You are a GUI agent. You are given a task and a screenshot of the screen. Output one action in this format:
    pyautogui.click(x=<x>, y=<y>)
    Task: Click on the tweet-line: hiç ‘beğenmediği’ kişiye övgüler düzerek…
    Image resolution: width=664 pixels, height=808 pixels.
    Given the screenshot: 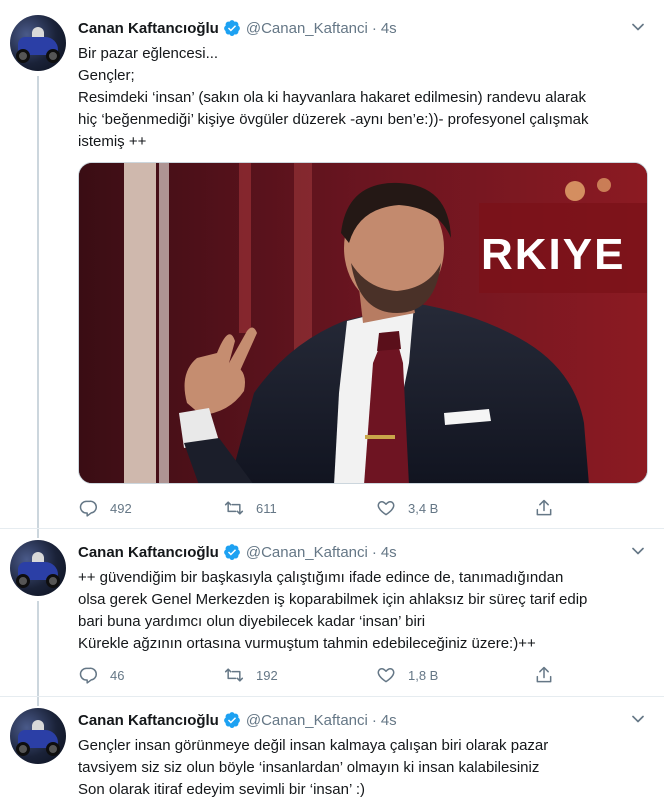 What is the action you would take?
    pyautogui.click(x=333, y=119)
    